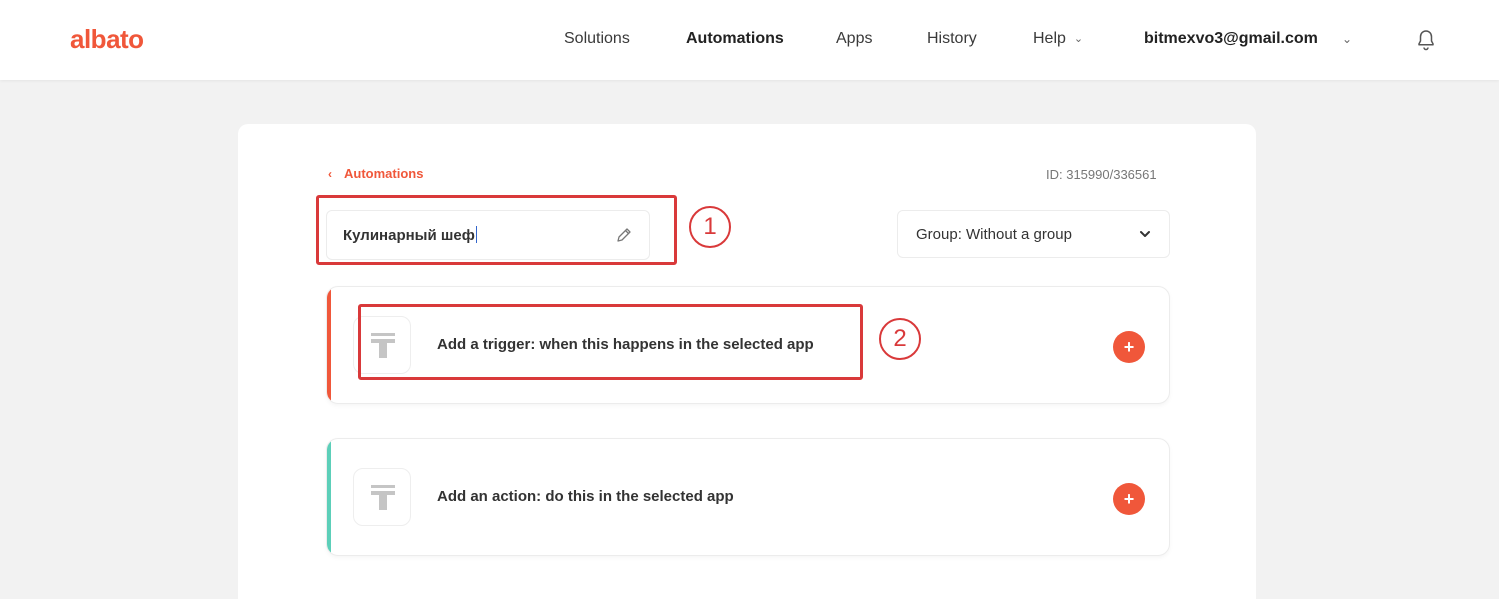 This screenshot has height=599, width=1499. I want to click on action-accent-bar, so click(329, 497).